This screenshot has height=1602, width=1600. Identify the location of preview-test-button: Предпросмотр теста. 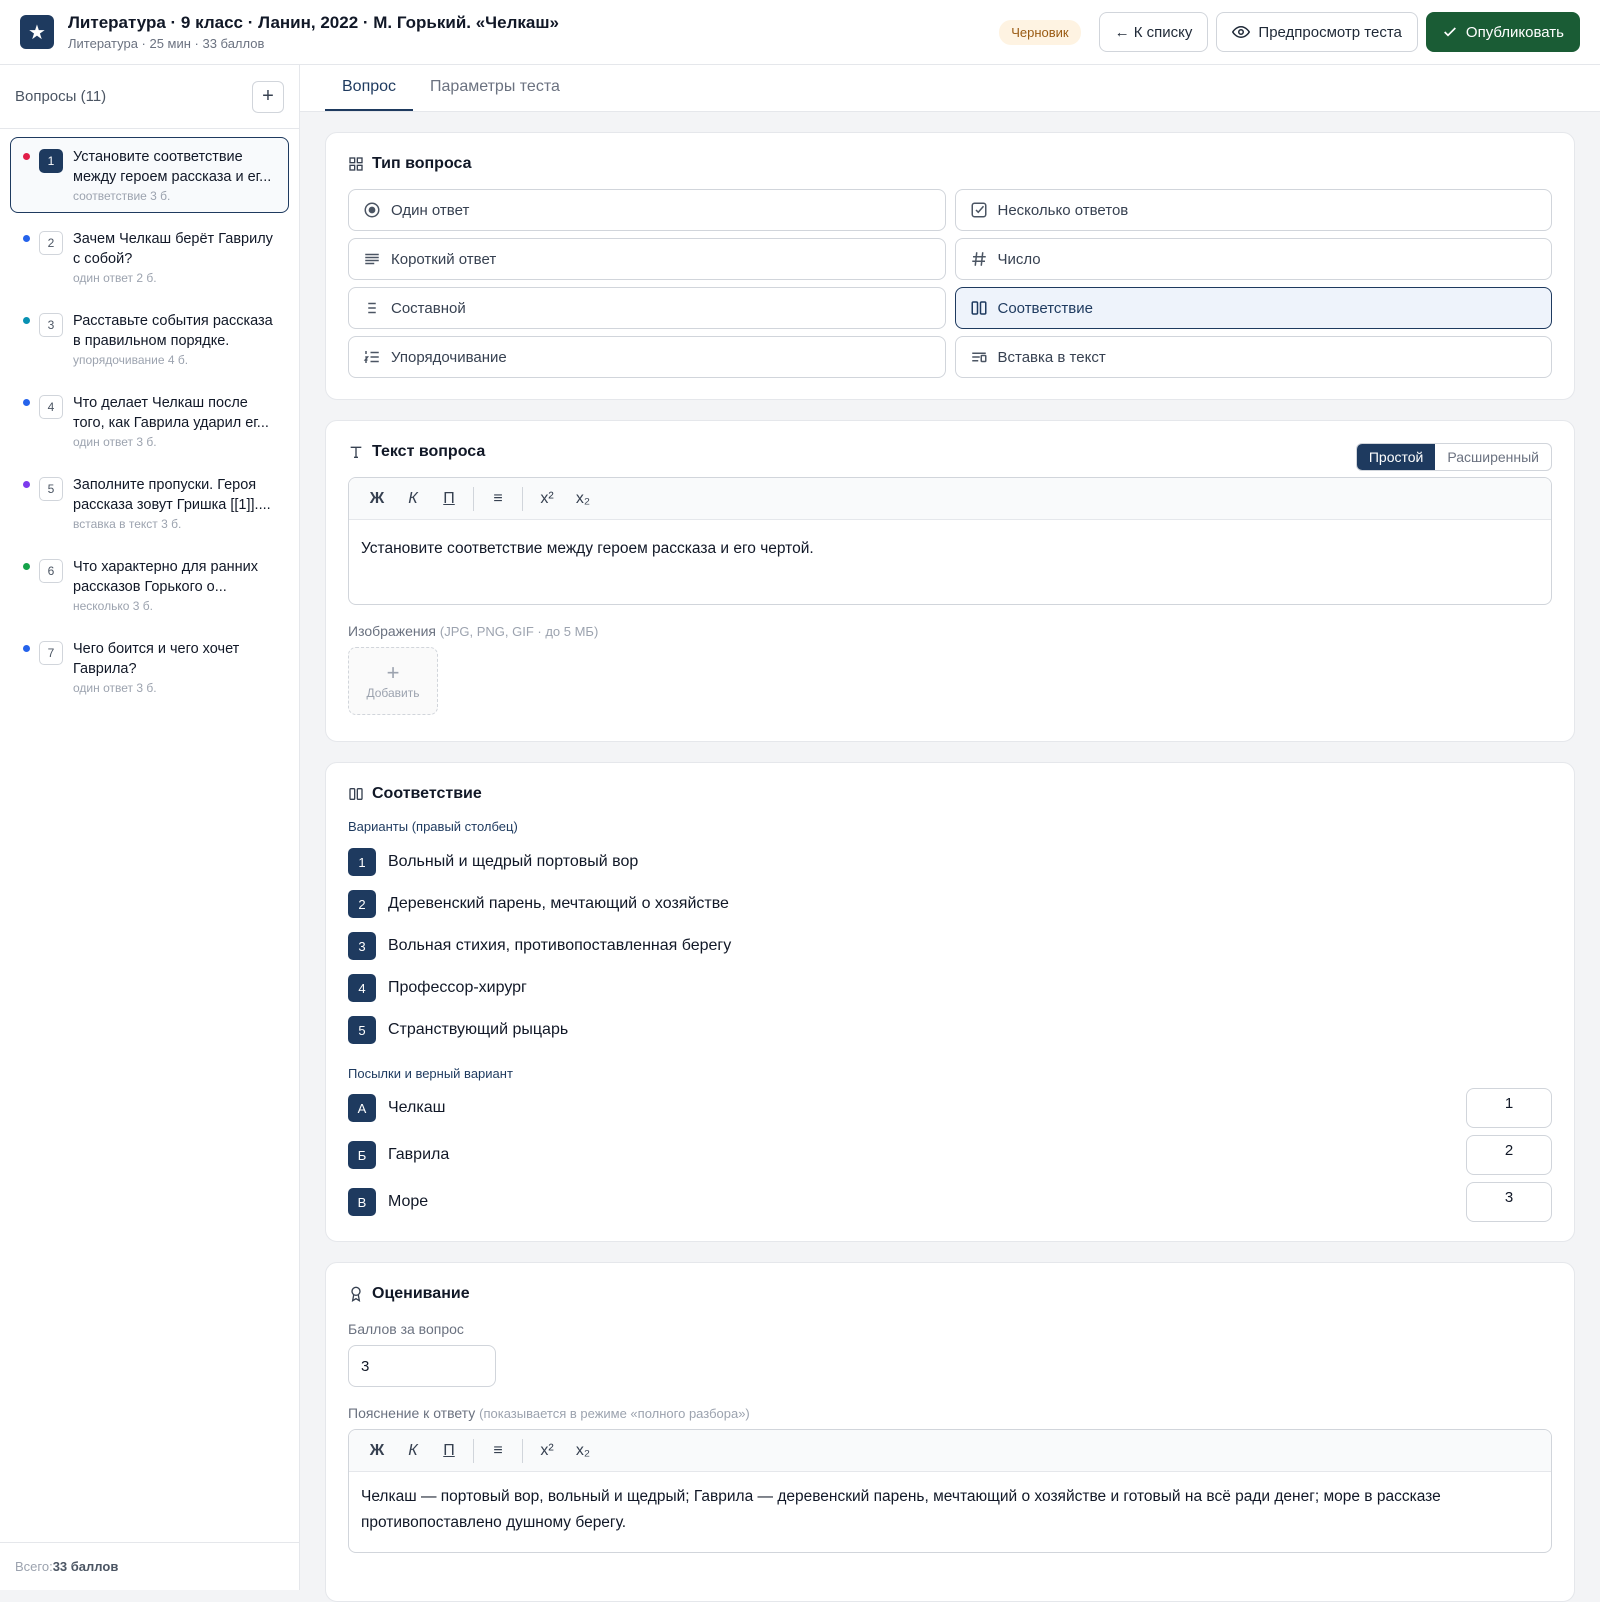
(1317, 32).